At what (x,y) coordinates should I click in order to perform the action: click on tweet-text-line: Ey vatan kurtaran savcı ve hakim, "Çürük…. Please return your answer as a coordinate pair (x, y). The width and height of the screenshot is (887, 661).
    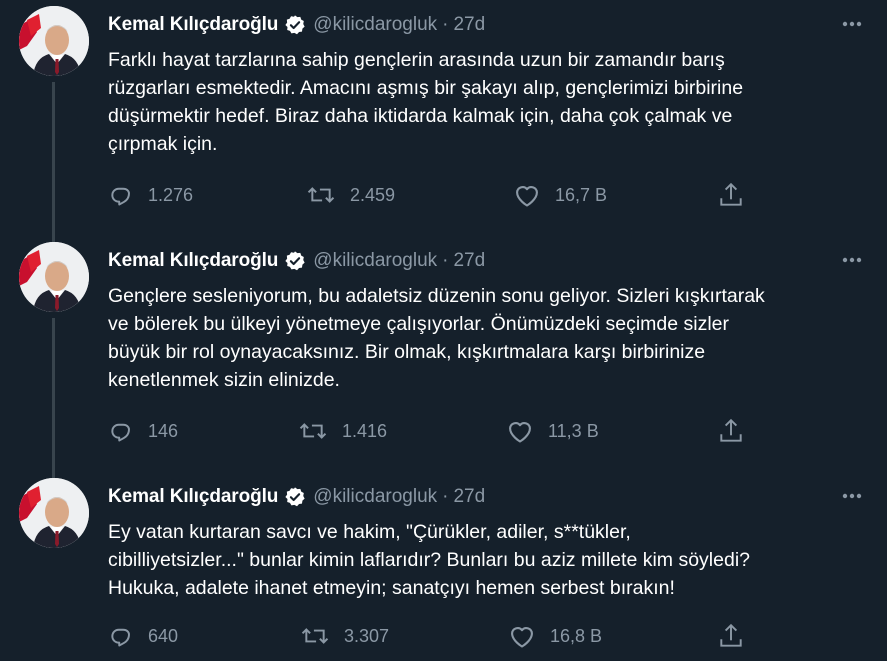
    Looking at the image, I should click on (369, 532).